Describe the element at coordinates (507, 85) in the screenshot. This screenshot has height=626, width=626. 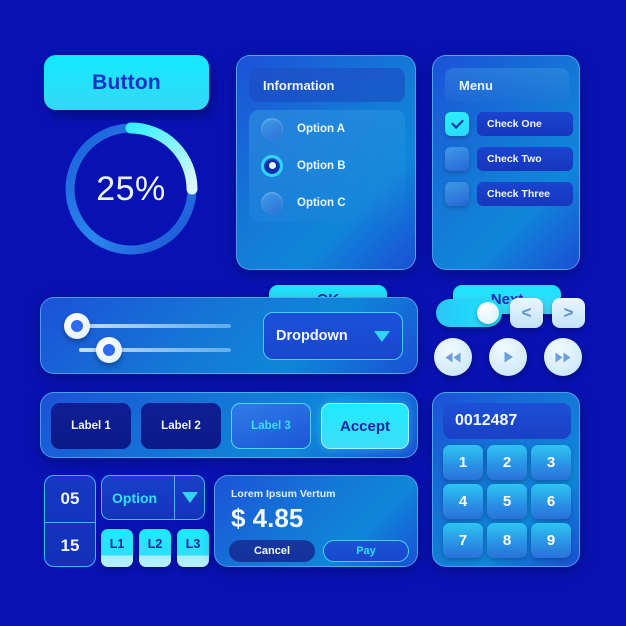
I see `menu-card-title: Menu` at that location.